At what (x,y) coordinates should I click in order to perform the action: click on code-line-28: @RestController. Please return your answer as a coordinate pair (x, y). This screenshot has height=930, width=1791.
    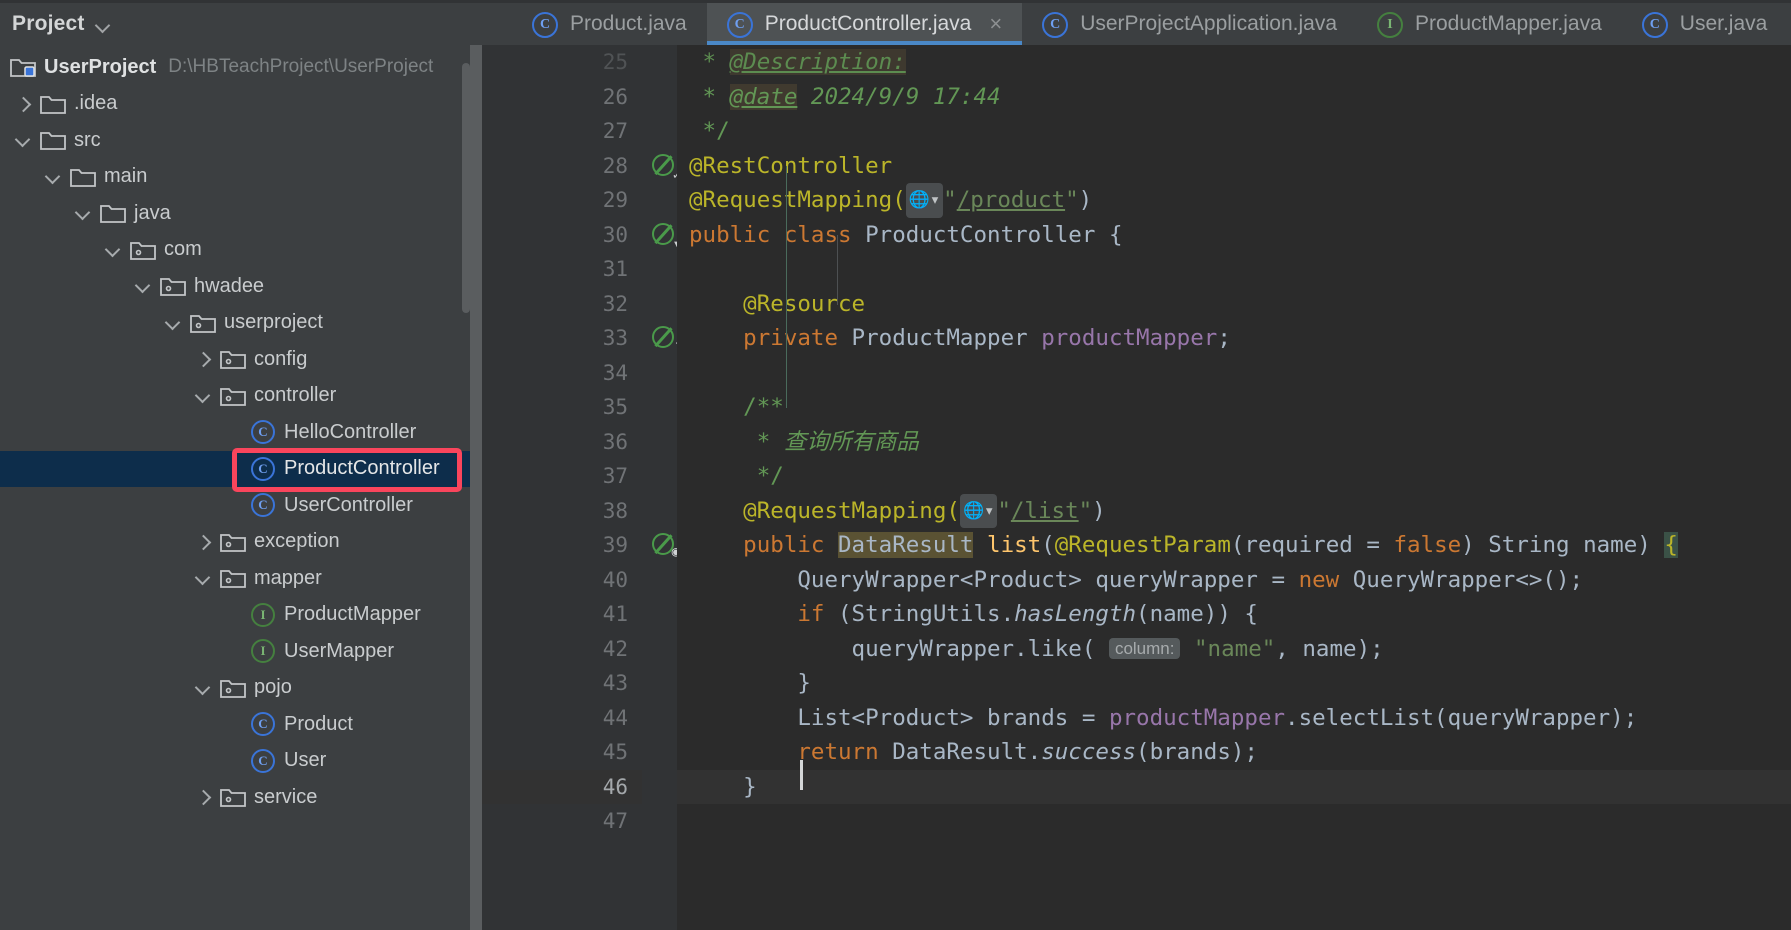
    Looking at the image, I should click on (1234, 166).